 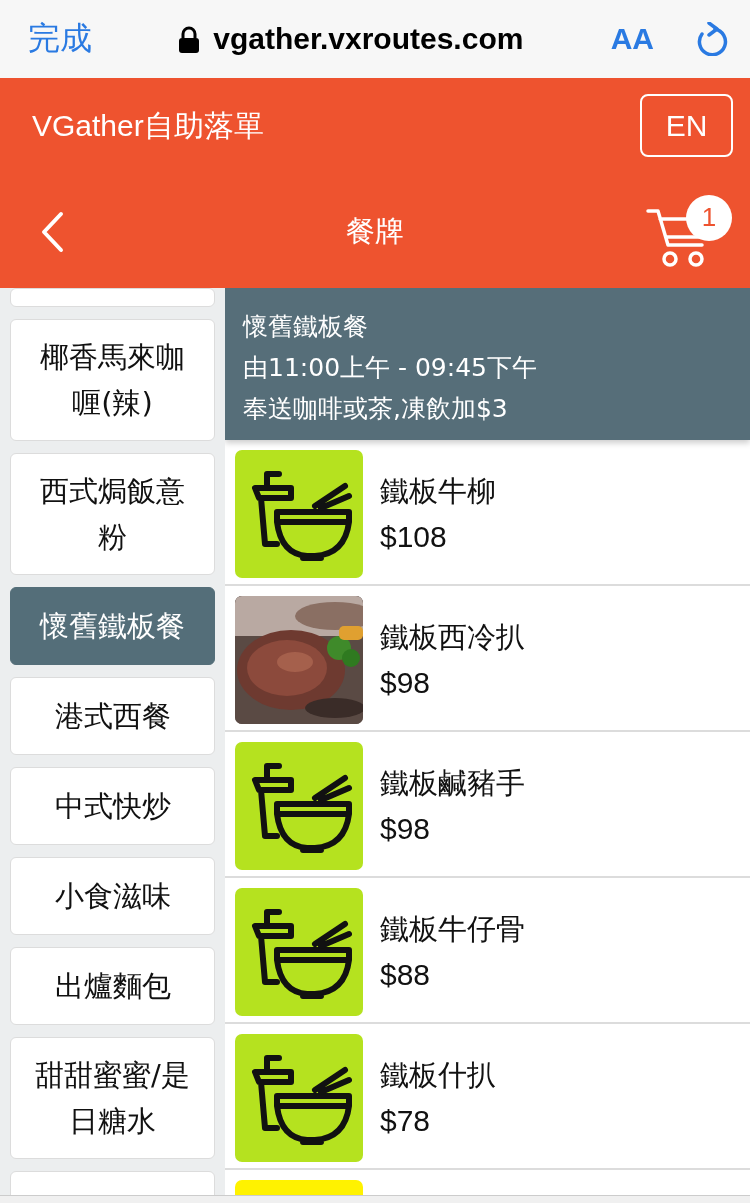 What do you see at coordinates (189, 39) in the screenshot?
I see `lock-icon` at bounding box center [189, 39].